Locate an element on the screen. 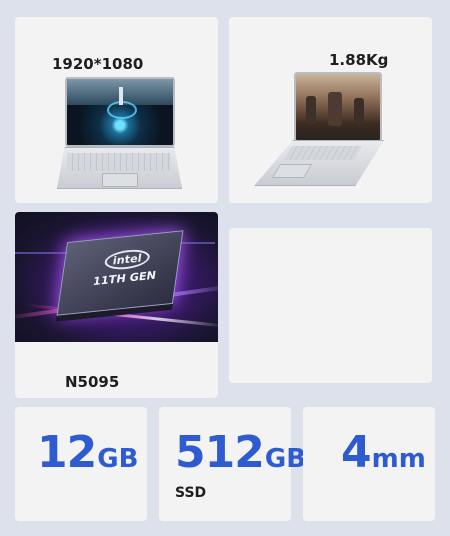  processor-chip-image: intel 11TH GEN is located at coordinates (116, 277).